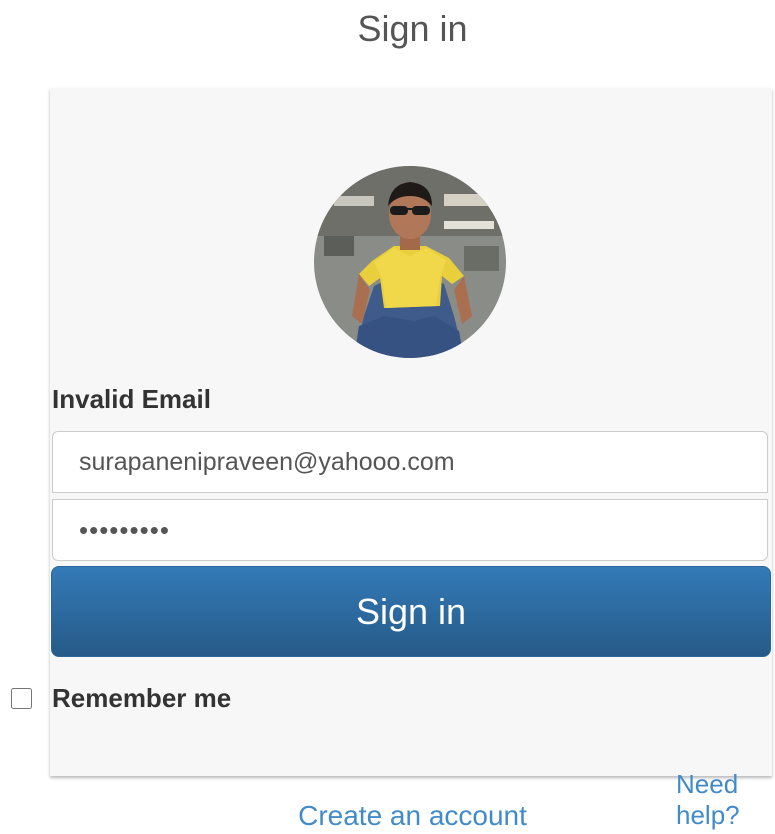  Describe the element at coordinates (412, 28) in the screenshot. I see `page-title: Sign in` at that location.